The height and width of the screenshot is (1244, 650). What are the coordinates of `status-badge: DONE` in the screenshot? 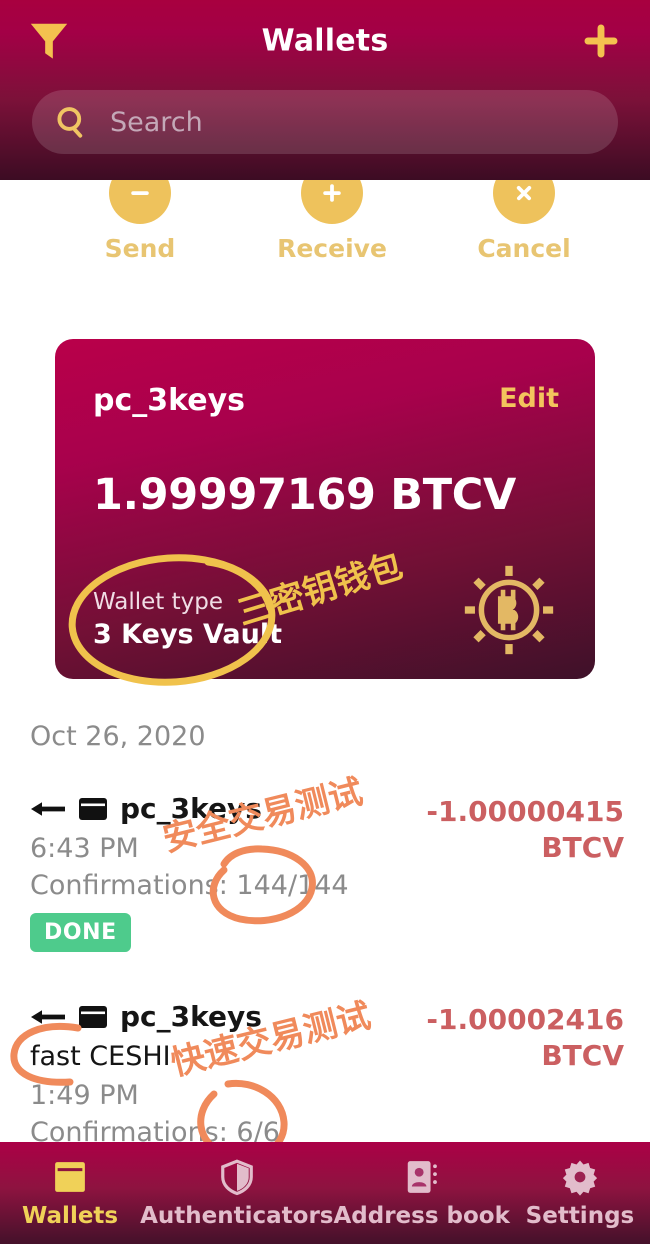 It's located at (80, 932).